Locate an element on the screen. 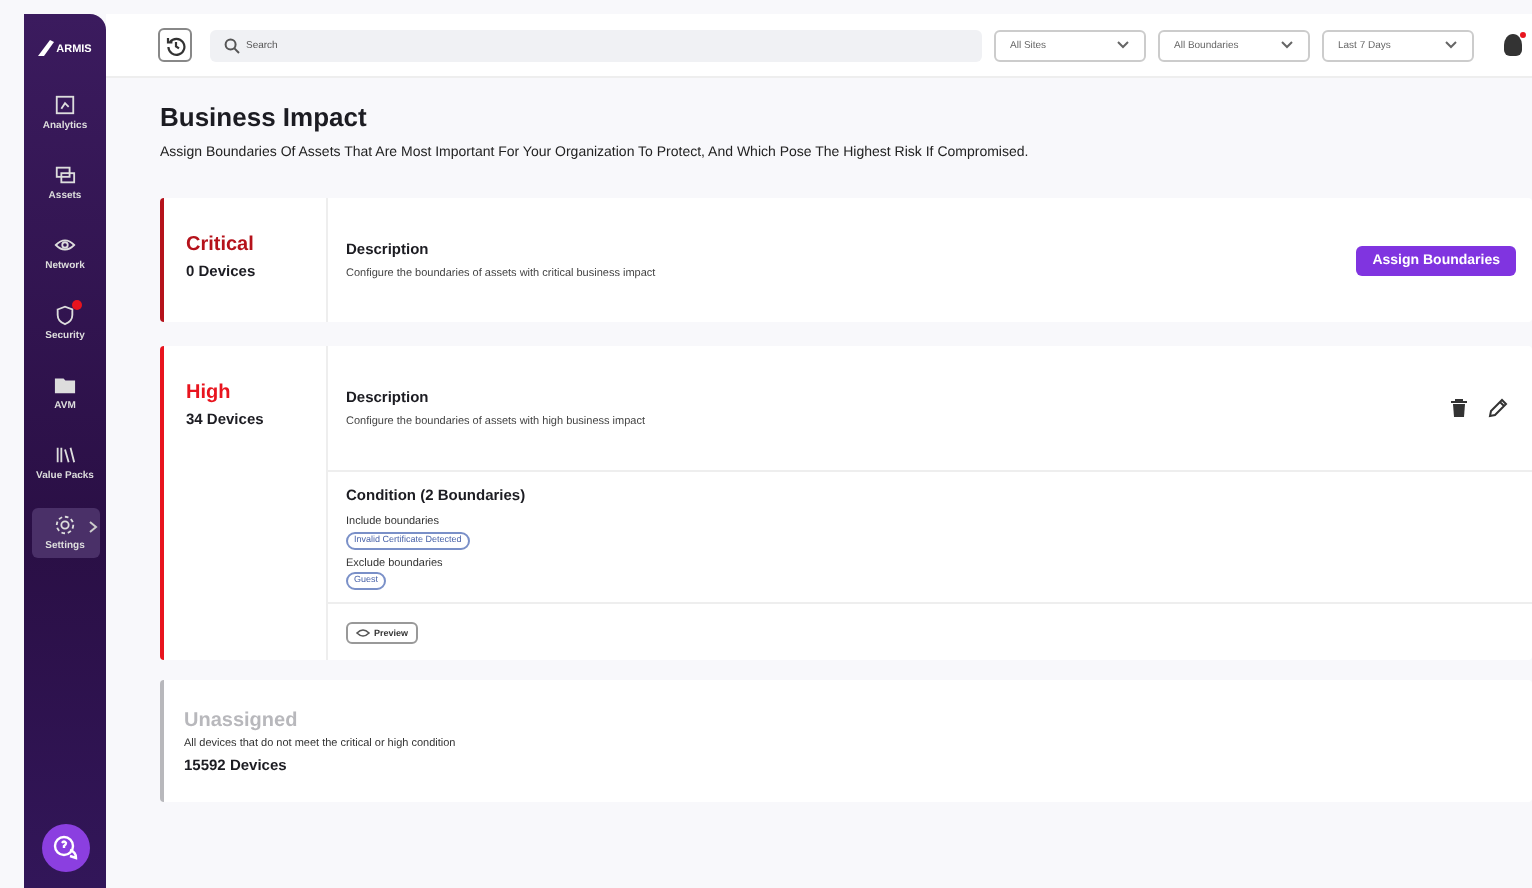 Image resolution: width=1532 pixels, height=888 pixels. folder-icon is located at coordinates (65, 385).